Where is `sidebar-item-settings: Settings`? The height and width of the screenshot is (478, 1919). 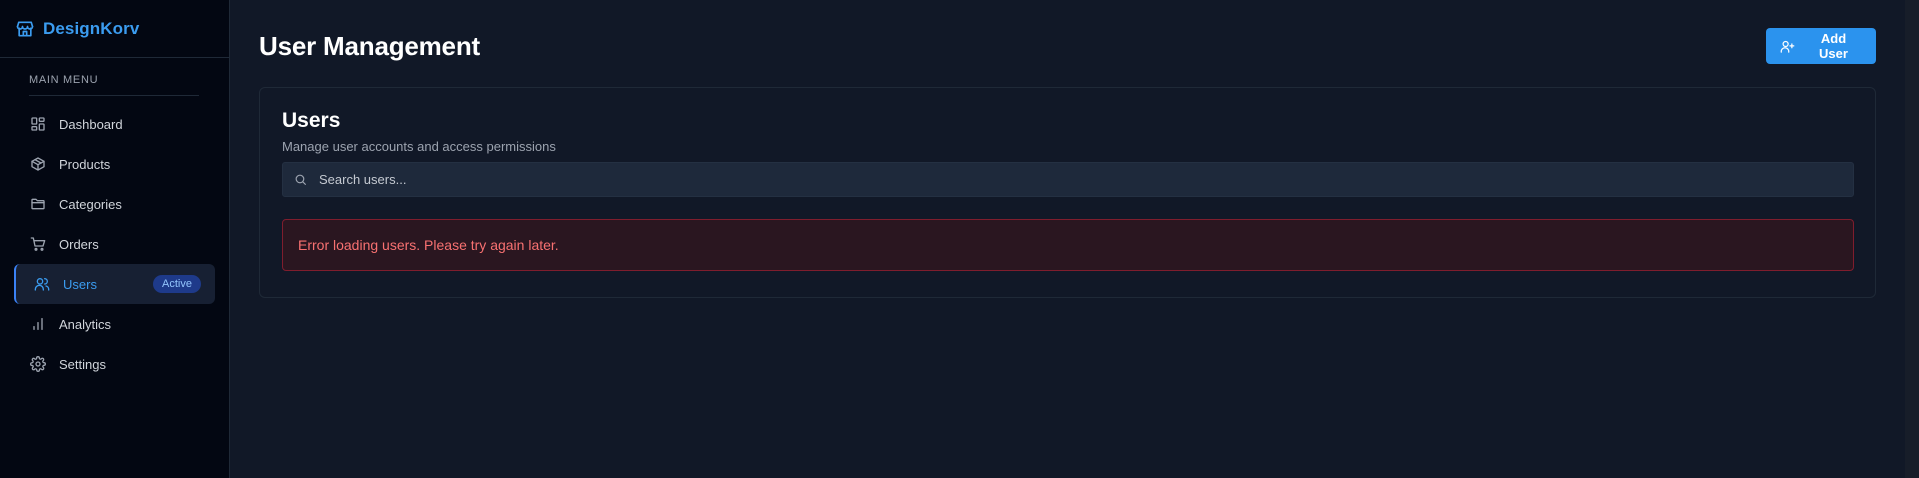 sidebar-item-settings: Settings is located at coordinates (114, 364).